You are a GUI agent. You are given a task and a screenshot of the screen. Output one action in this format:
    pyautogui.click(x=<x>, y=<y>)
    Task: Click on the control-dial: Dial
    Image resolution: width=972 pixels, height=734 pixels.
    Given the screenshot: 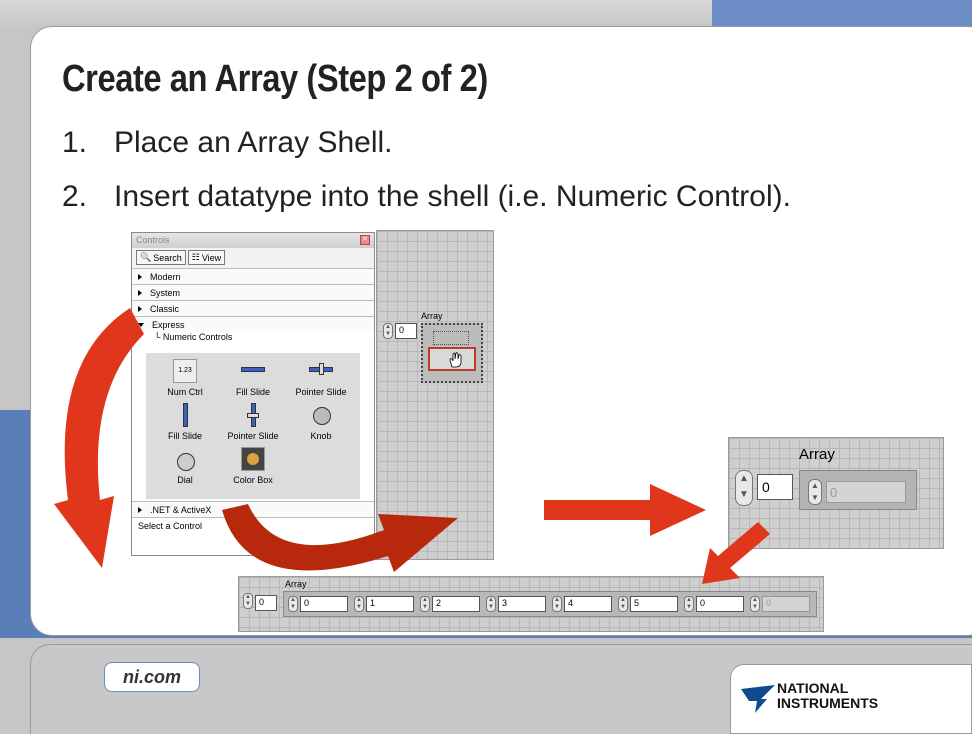 What is the action you would take?
    pyautogui.click(x=185, y=466)
    